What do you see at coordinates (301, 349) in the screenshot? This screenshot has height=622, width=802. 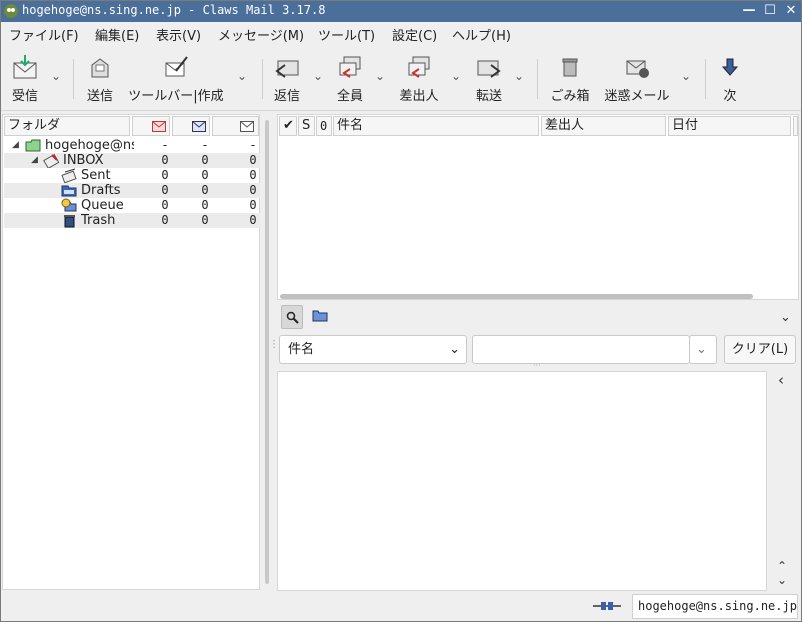 I see `search-field-select-value: 件名` at bounding box center [301, 349].